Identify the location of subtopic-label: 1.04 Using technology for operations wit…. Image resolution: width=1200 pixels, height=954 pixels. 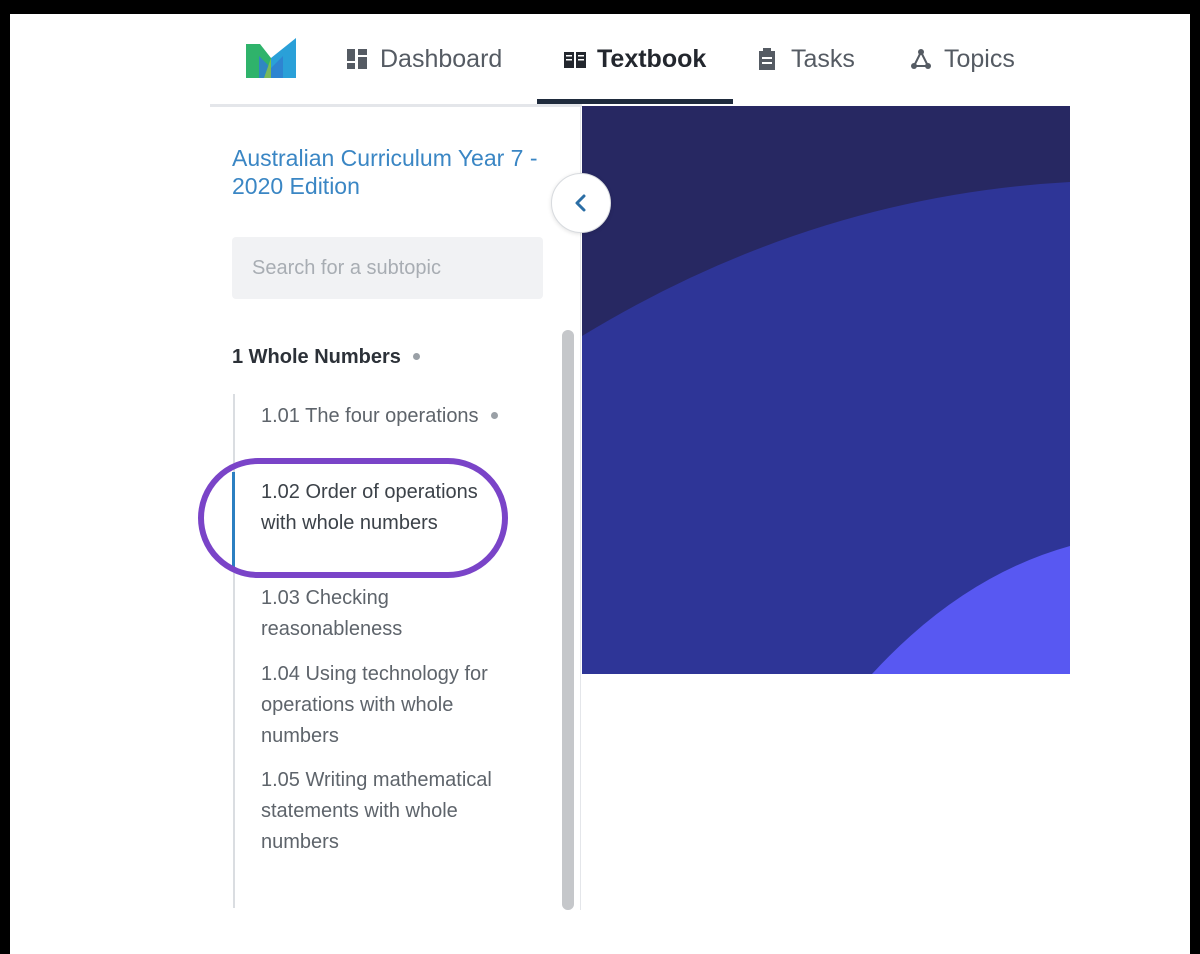
(374, 705).